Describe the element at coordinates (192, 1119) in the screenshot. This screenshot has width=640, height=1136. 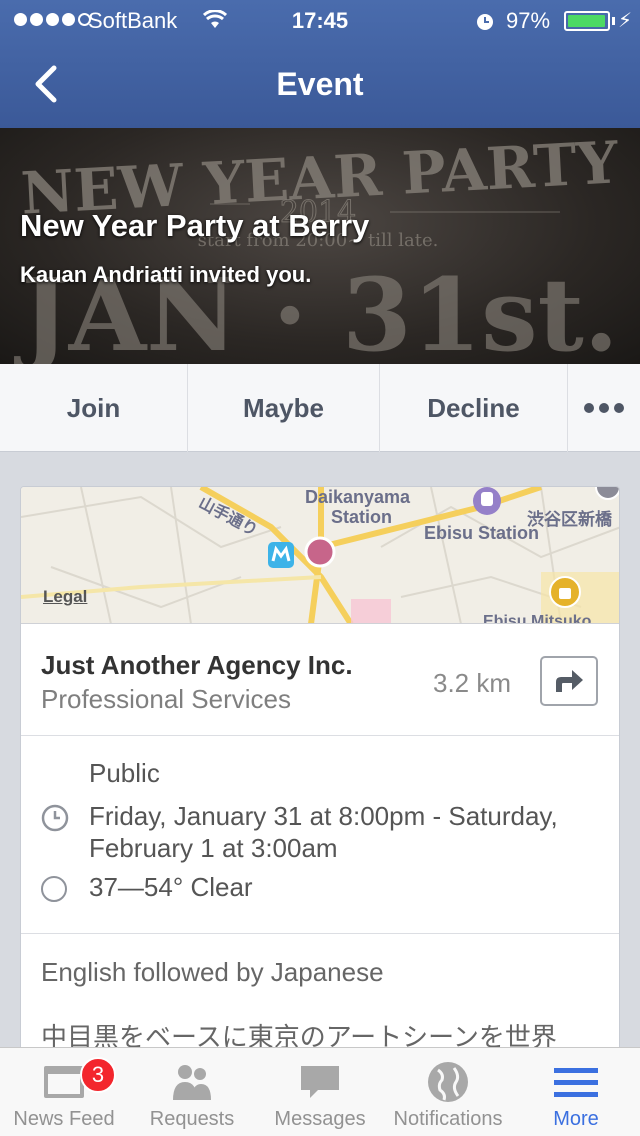
I see `tab-label: Requests` at that location.